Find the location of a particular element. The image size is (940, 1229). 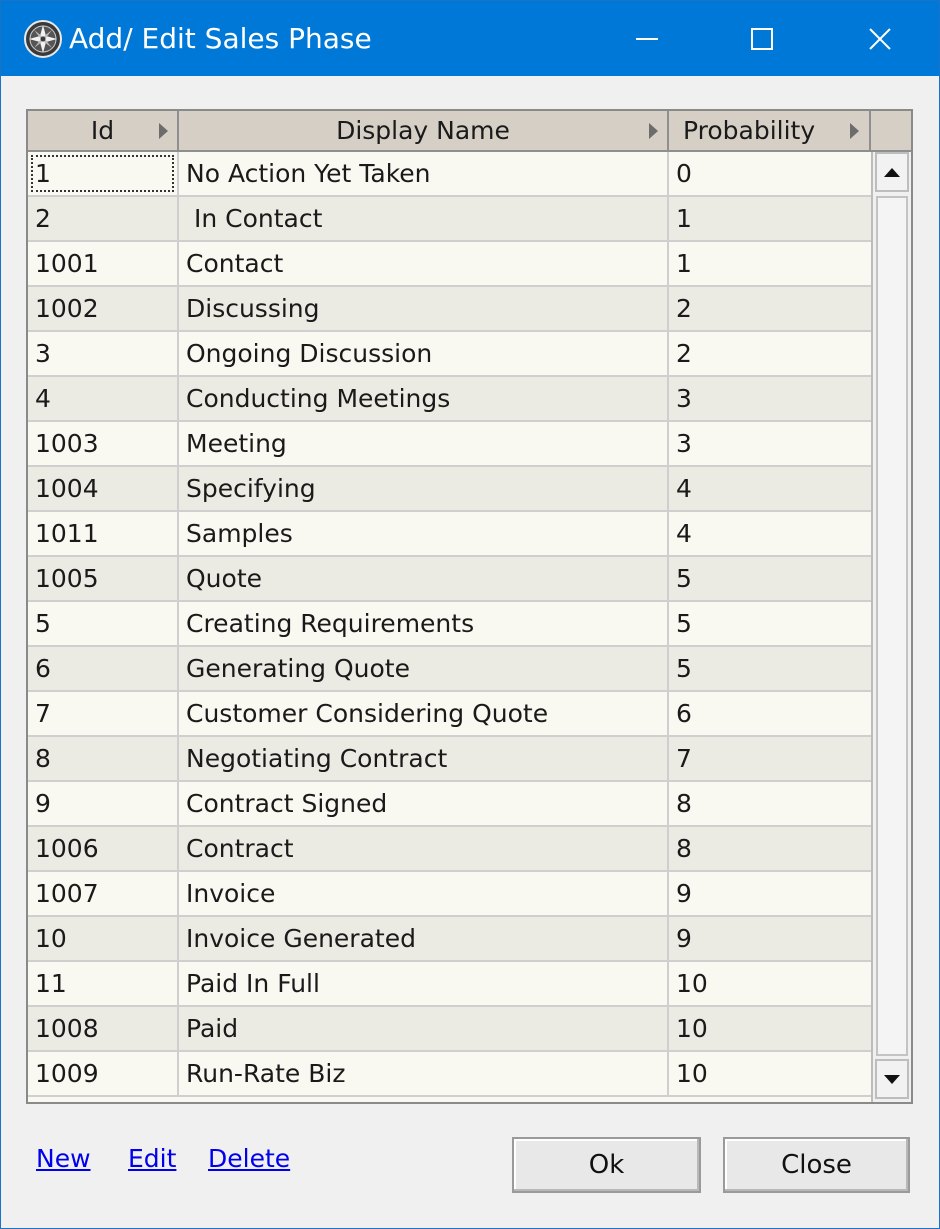

table-row: 4 Conducting Meetings 3 is located at coordinates (449, 399).